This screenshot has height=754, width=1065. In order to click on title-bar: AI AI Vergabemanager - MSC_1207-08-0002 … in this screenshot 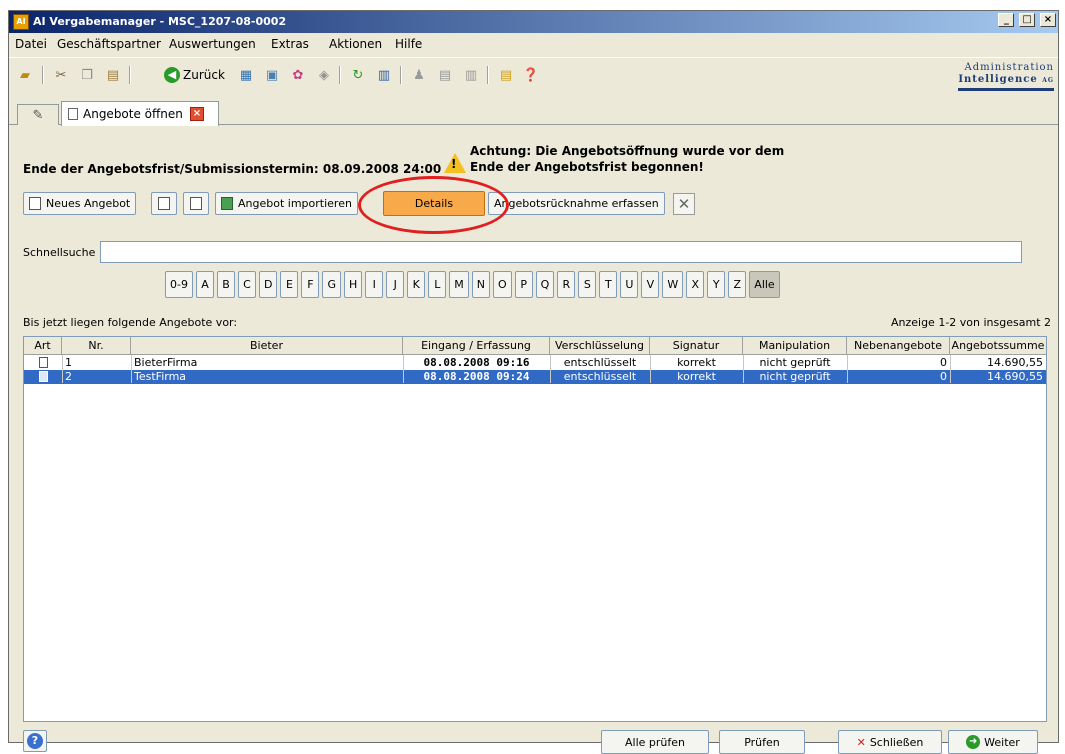, I will do `click(533, 22)`.